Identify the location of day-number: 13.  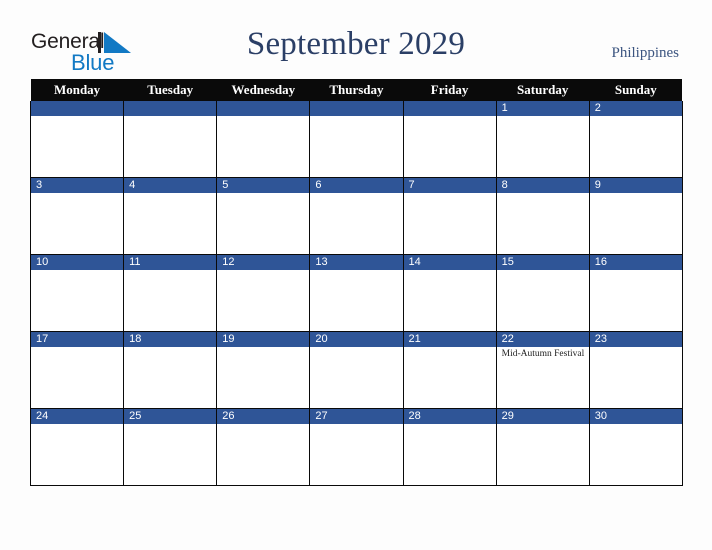
(356, 262).